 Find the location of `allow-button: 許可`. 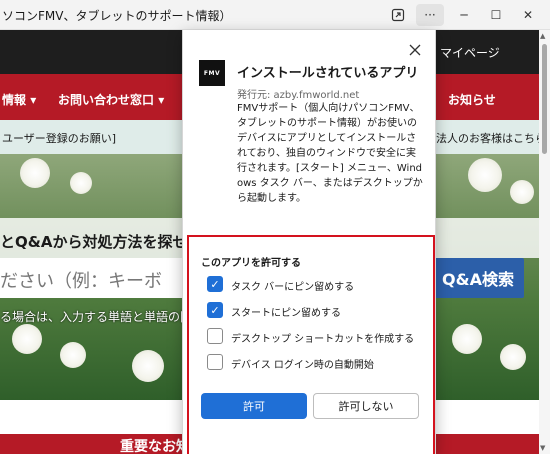

allow-button: 許可 is located at coordinates (254, 406).